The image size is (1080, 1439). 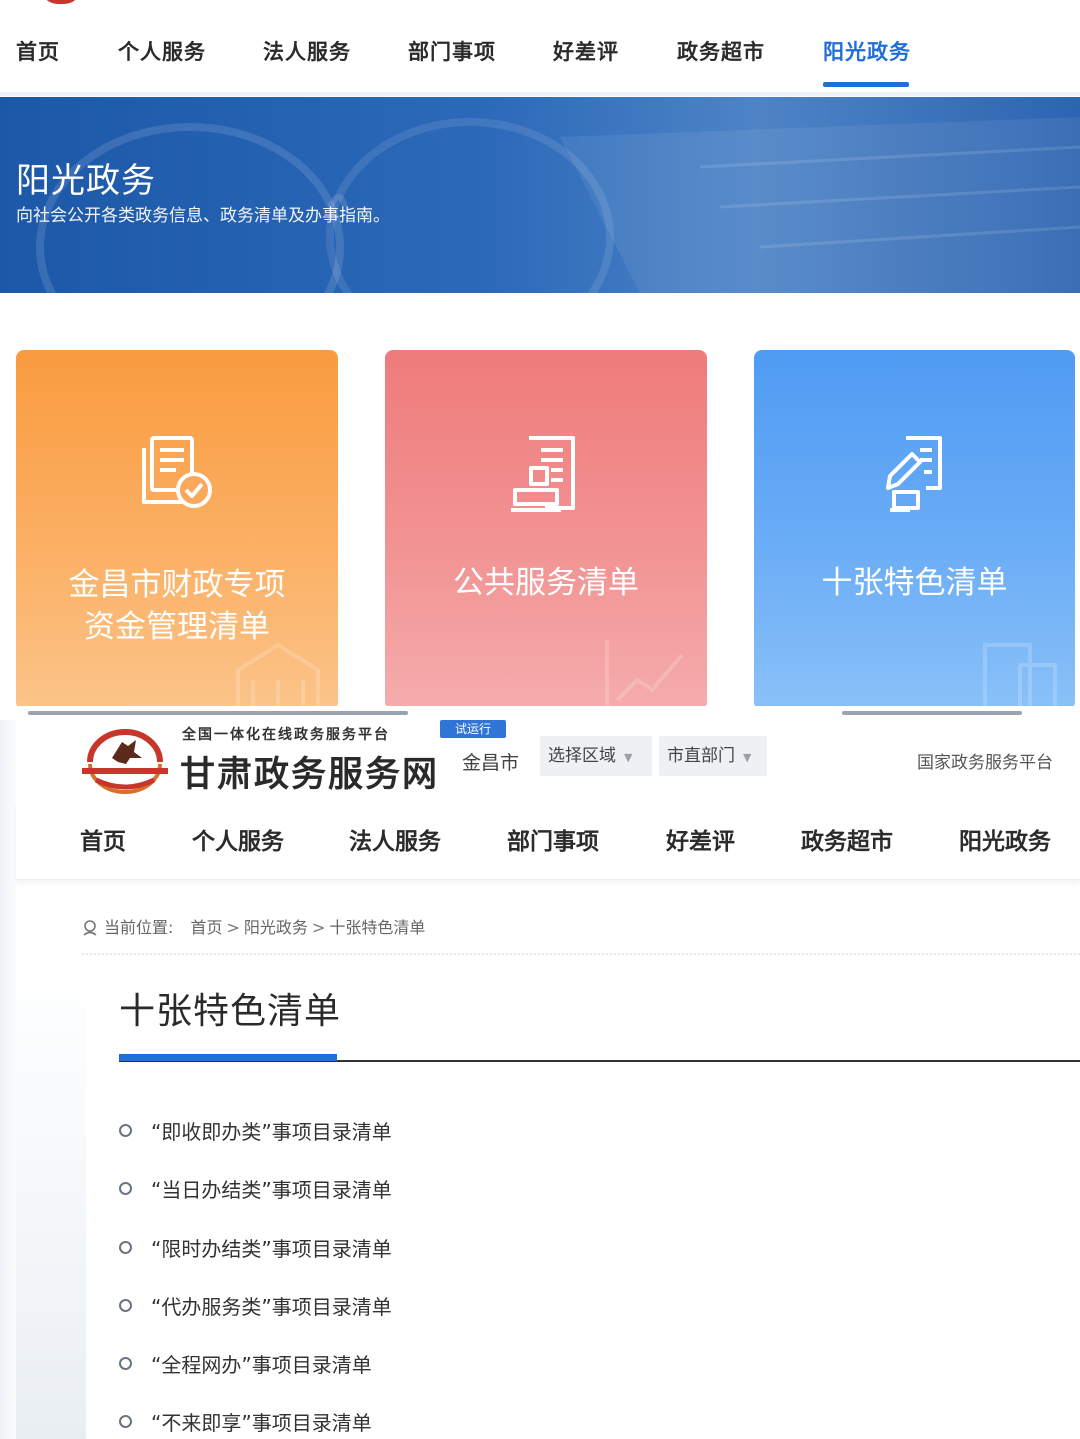 I want to click on glasses-decoration, so click(x=558, y=205).